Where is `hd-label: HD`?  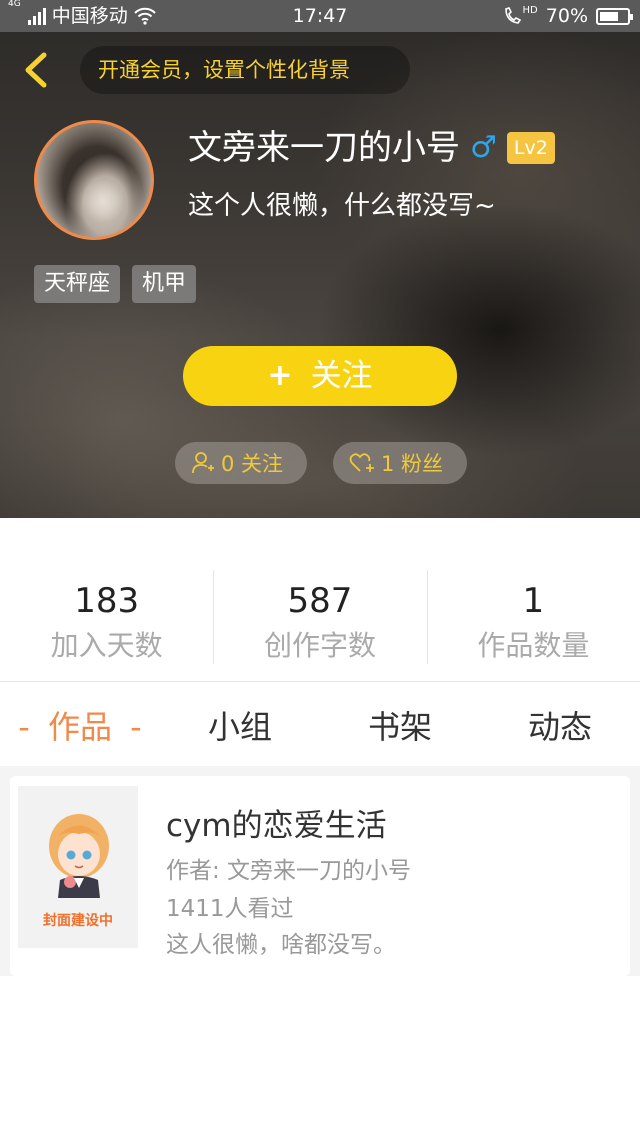
hd-label: HD is located at coordinates (530, 10).